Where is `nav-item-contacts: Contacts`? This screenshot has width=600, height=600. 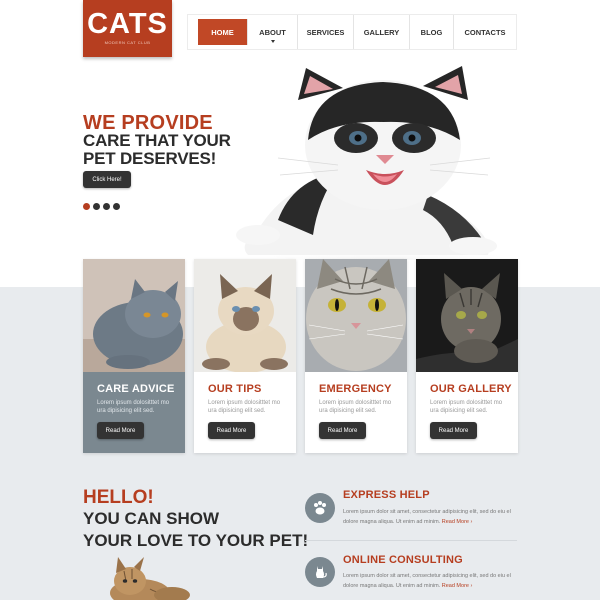
nav-item-contacts: Contacts is located at coordinates (485, 32).